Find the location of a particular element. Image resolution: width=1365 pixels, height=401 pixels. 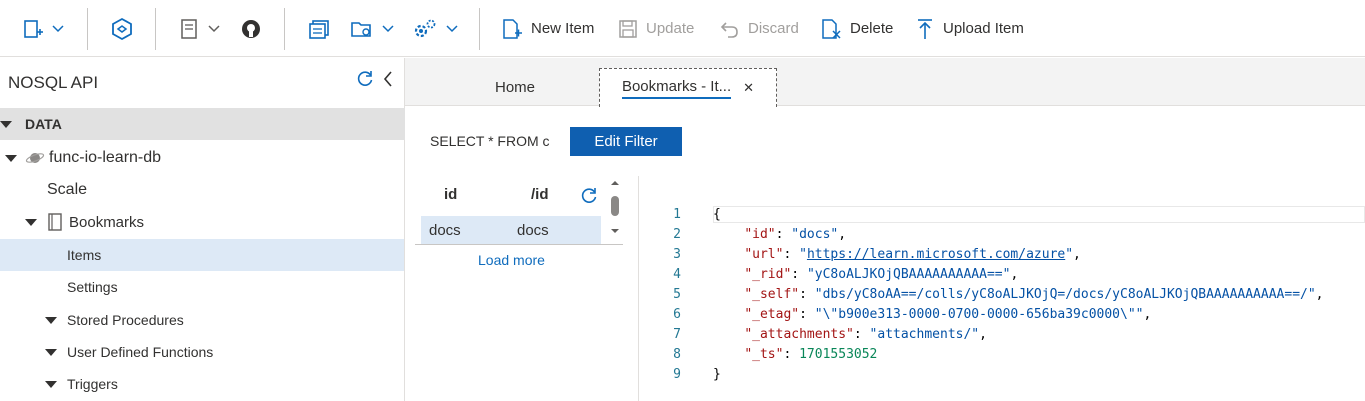

new-item-button: New Item is located at coordinates (547, 28).